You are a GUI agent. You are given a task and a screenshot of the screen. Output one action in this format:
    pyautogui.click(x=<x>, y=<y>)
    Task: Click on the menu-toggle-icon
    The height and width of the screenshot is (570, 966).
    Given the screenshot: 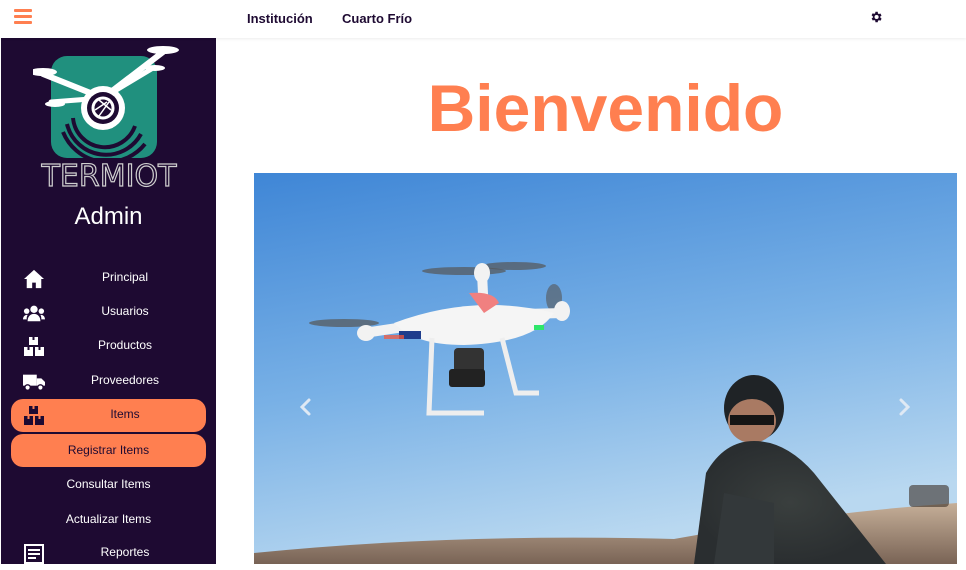 What is the action you would take?
    pyautogui.click(x=23, y=17)
    